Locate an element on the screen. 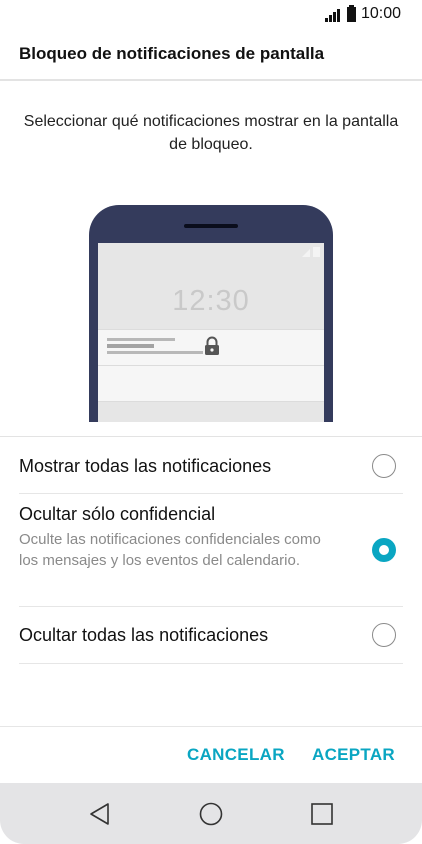 Image resolution: width=422 pixels, height=844 pixels. option-show-all: Mostrar todas las notificaciones is located at coordinates (211, 465).